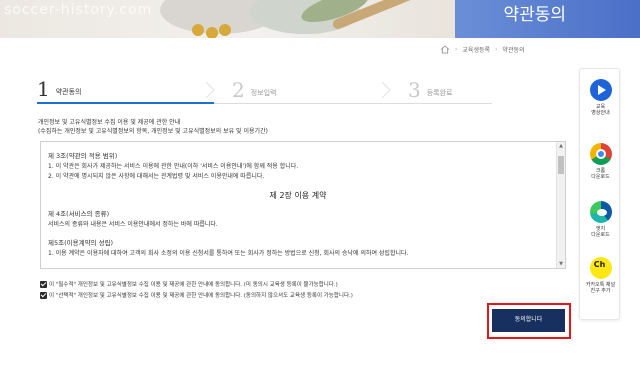 The height and width of the screenshot is (372, 640). Describe the element at coordinates (43, 89) in the screenshot. I see `step-number: 1` at that location.